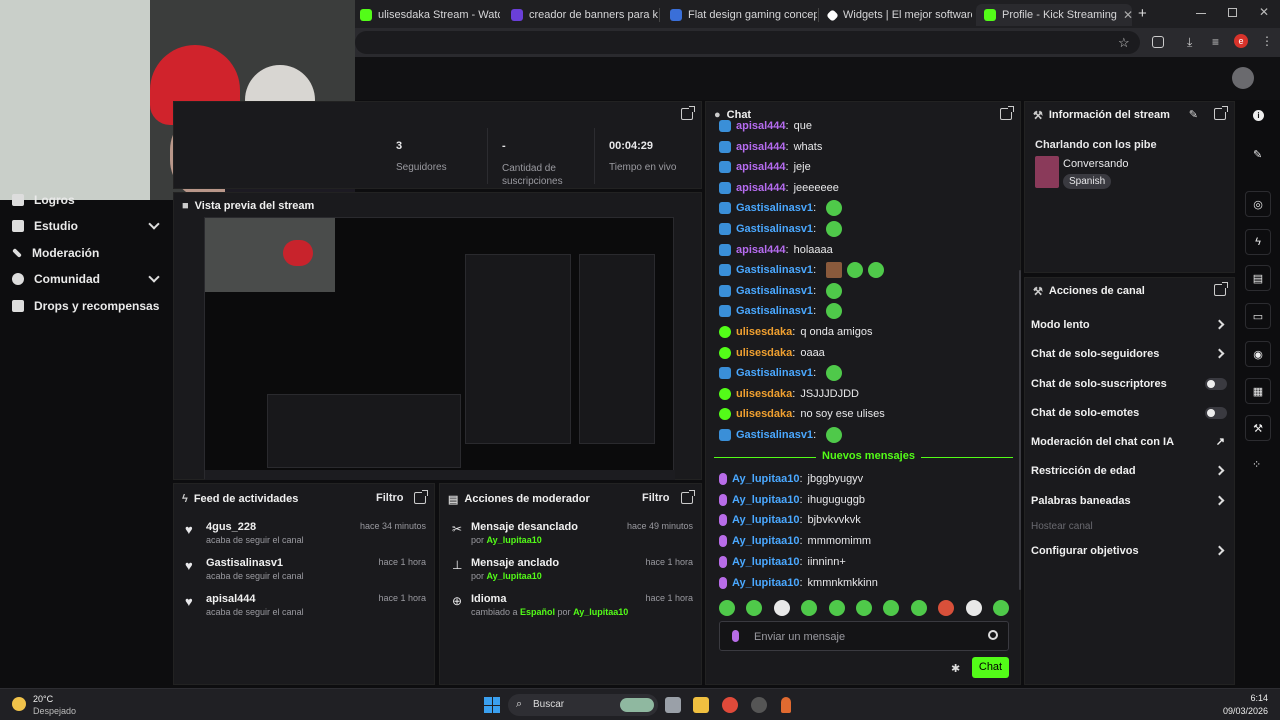  What do you see at coordinates (730, 705) in the screenshot?
I see `chrome-icon` at bounding box center [730, 705].